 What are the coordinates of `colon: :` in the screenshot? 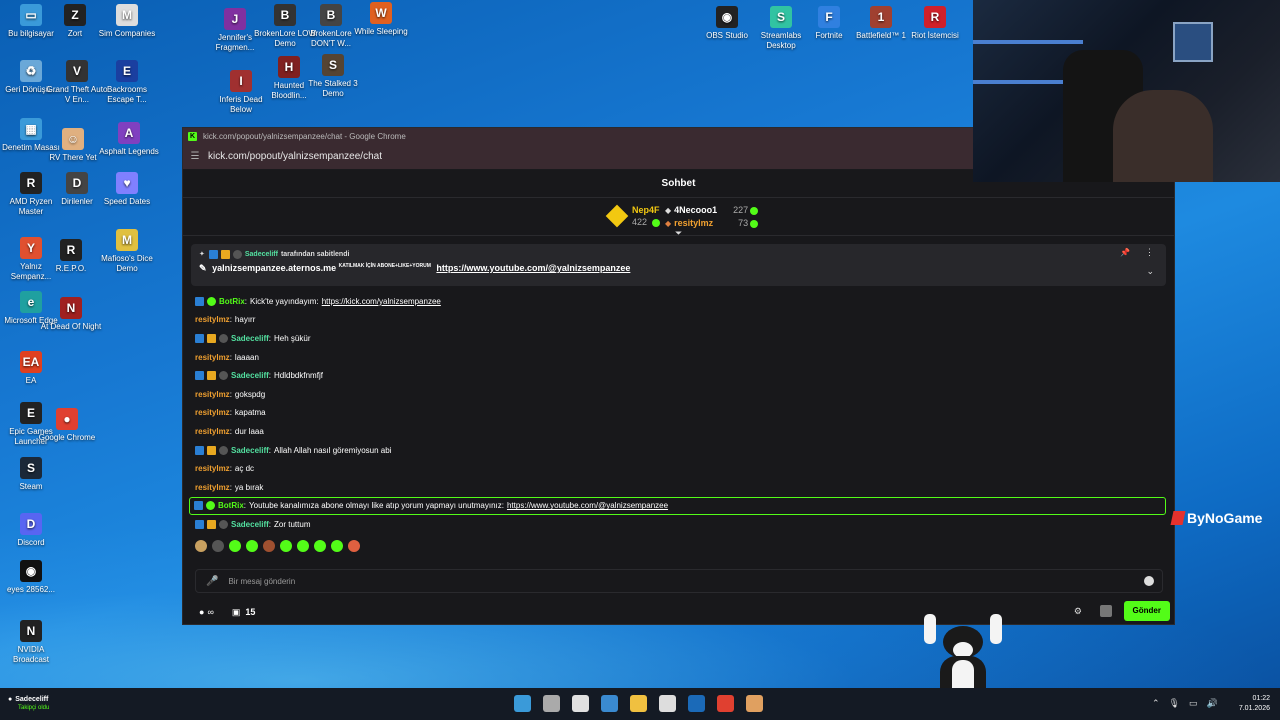 It's located at (270, 376).